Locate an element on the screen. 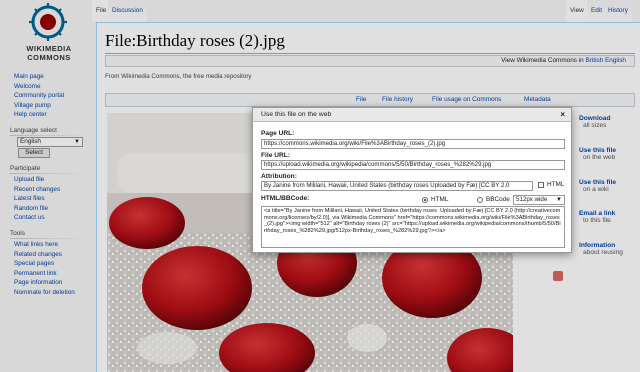 This screenshot has width=640, height=372. size-value: 512px wide is located at coordinates (532, 199).